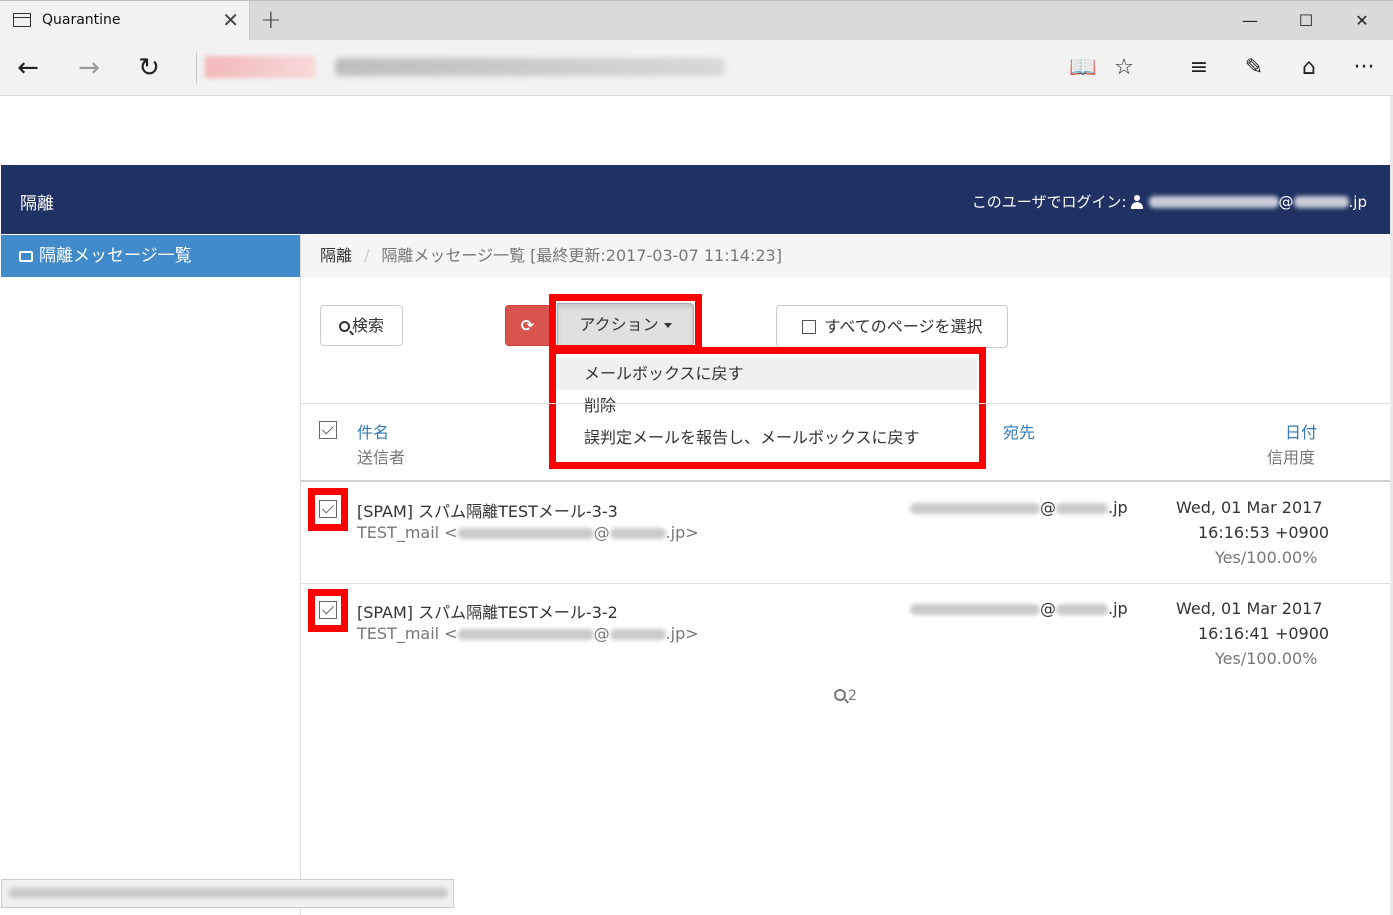  What do you see at coordinates (336, 255) in the screenshot?
I see `breadcrumb-root: 隔離` at bounding box center [336, 255].